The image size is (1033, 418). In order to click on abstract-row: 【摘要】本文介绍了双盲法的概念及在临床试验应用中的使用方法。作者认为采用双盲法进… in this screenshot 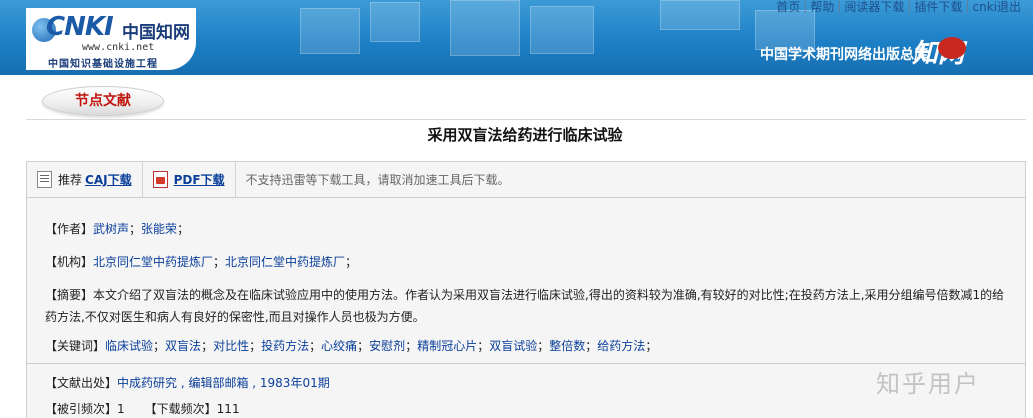, I will do `click(527, 306)`.